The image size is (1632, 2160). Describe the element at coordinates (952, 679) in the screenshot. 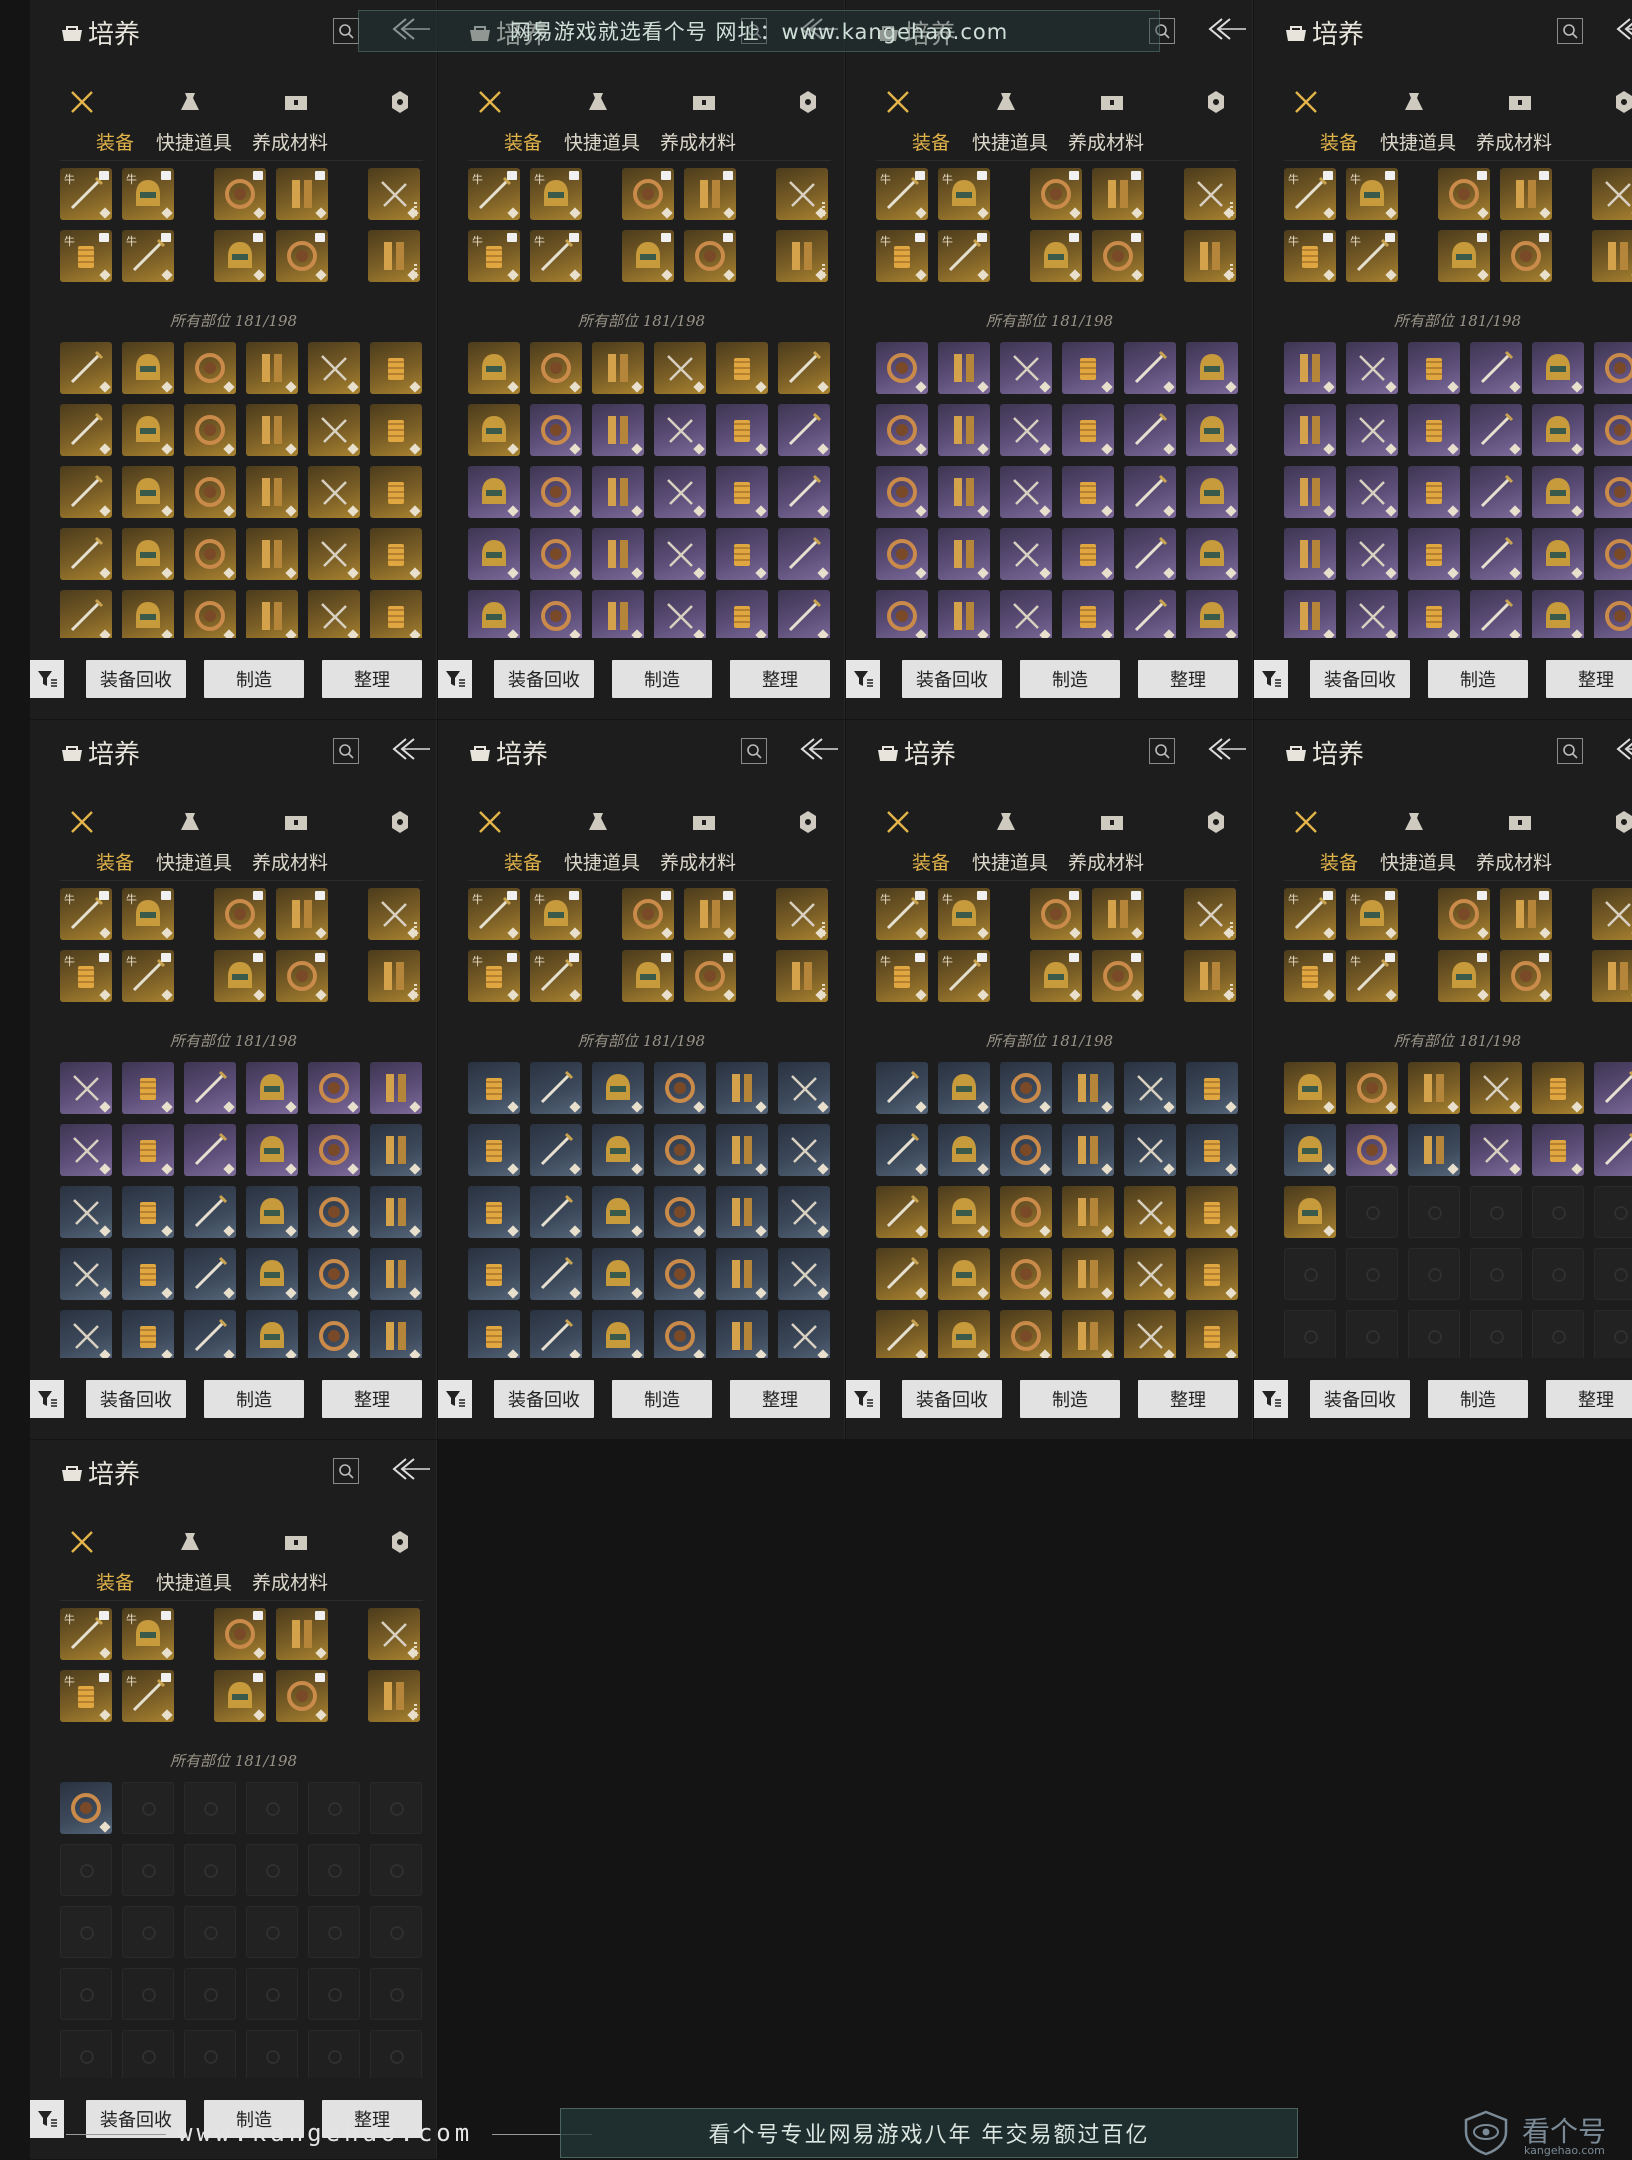

I see `recycle-button: 装备回收` at that location.